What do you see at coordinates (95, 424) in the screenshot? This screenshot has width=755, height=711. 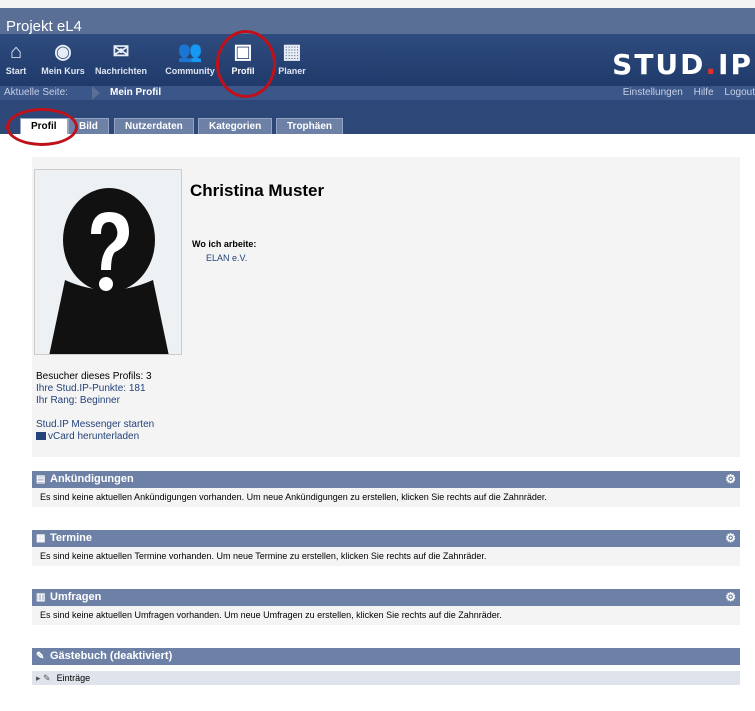 I see `messenger-link: Stud.IP Messenger starten` at bounding box center [95, 424].